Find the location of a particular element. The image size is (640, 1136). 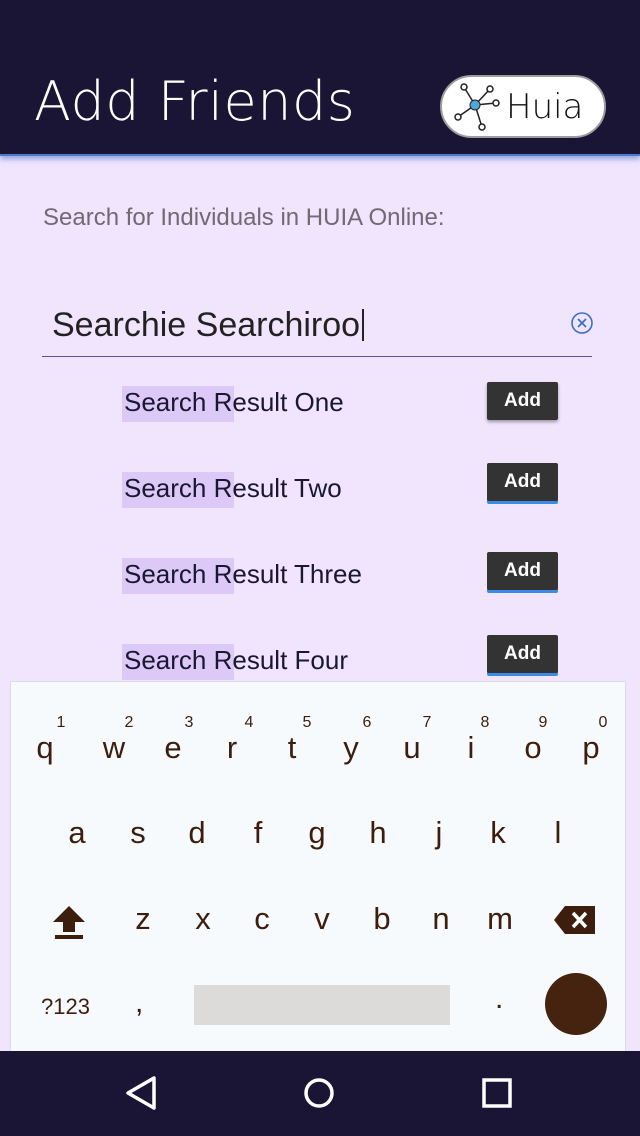

key-p: p is located at coordinates (591, 748).